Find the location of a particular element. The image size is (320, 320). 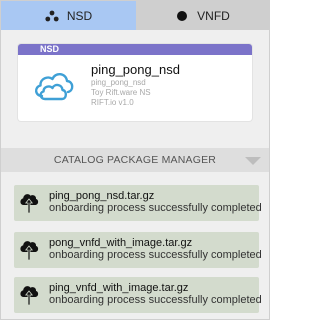

nsd-card-band: NSD is located at coordinates (135, 49).